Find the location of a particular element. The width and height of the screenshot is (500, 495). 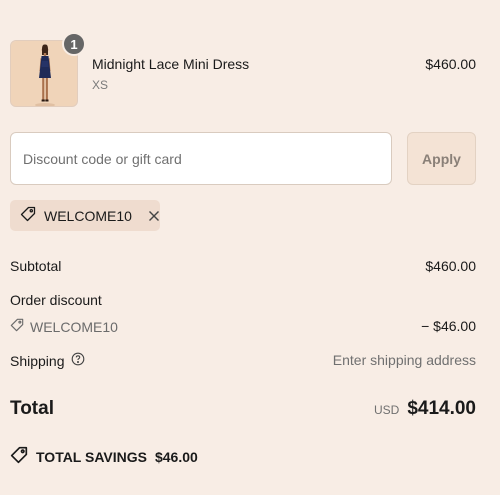

product-name: Midnight Lace Mini Dress is located at coordinates (171, 64).